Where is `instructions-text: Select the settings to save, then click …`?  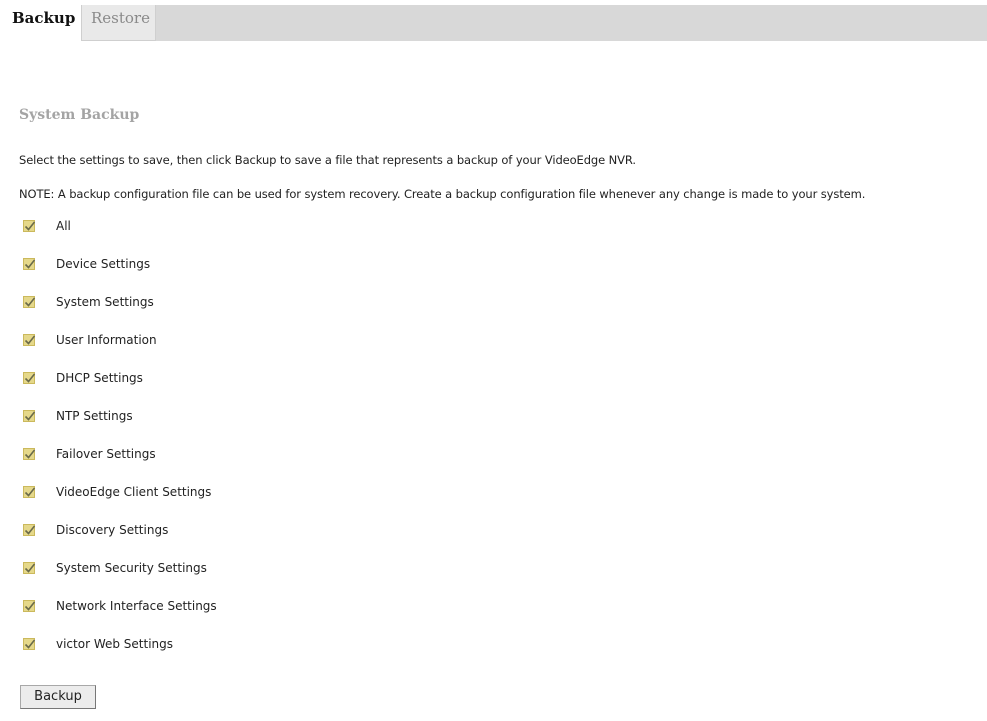 instructions-text: Select the settings to save, then click … is located at coordinates (327, 160).